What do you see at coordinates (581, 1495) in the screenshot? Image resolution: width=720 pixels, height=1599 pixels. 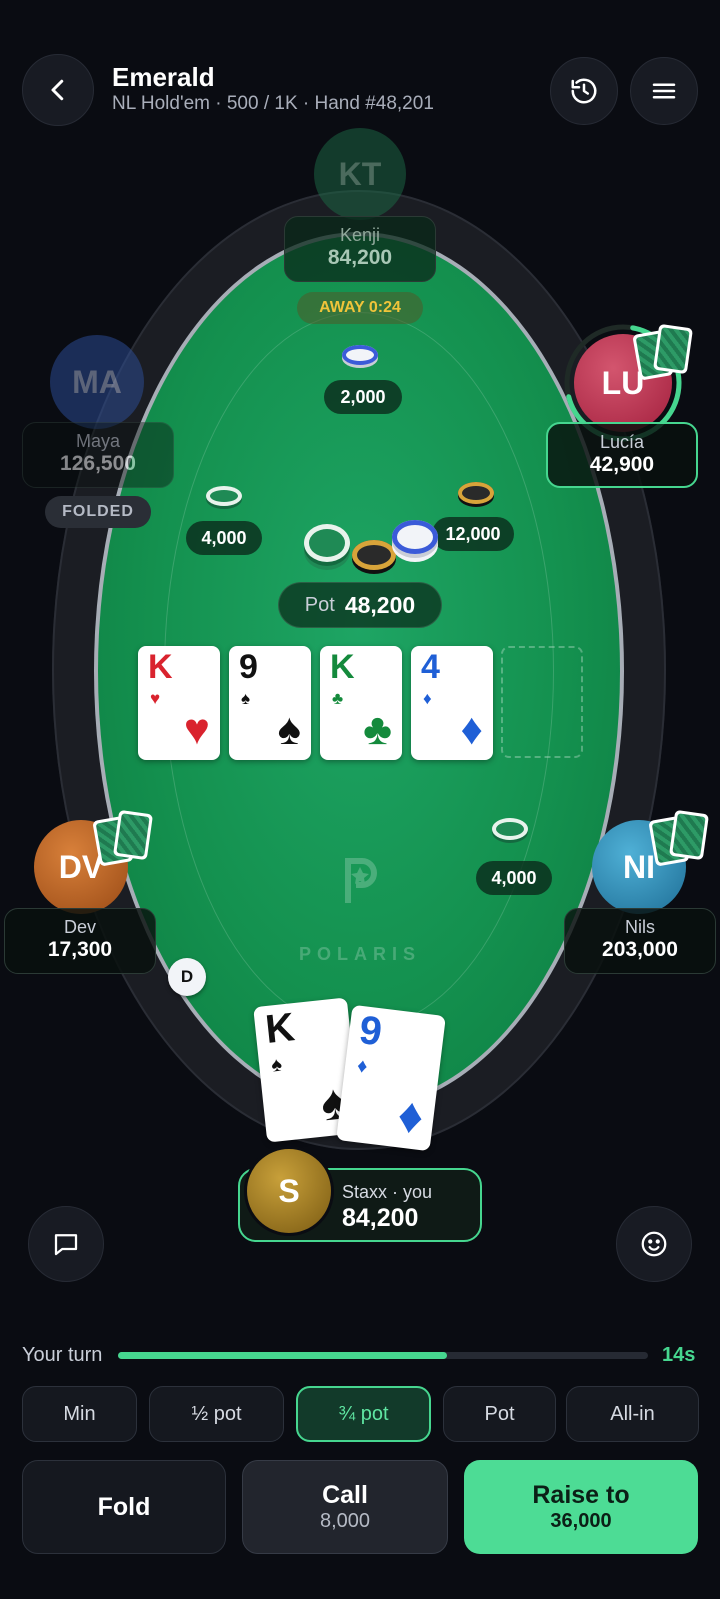 I see `raise-label: Raise to` at bounding box center [581, 1495].